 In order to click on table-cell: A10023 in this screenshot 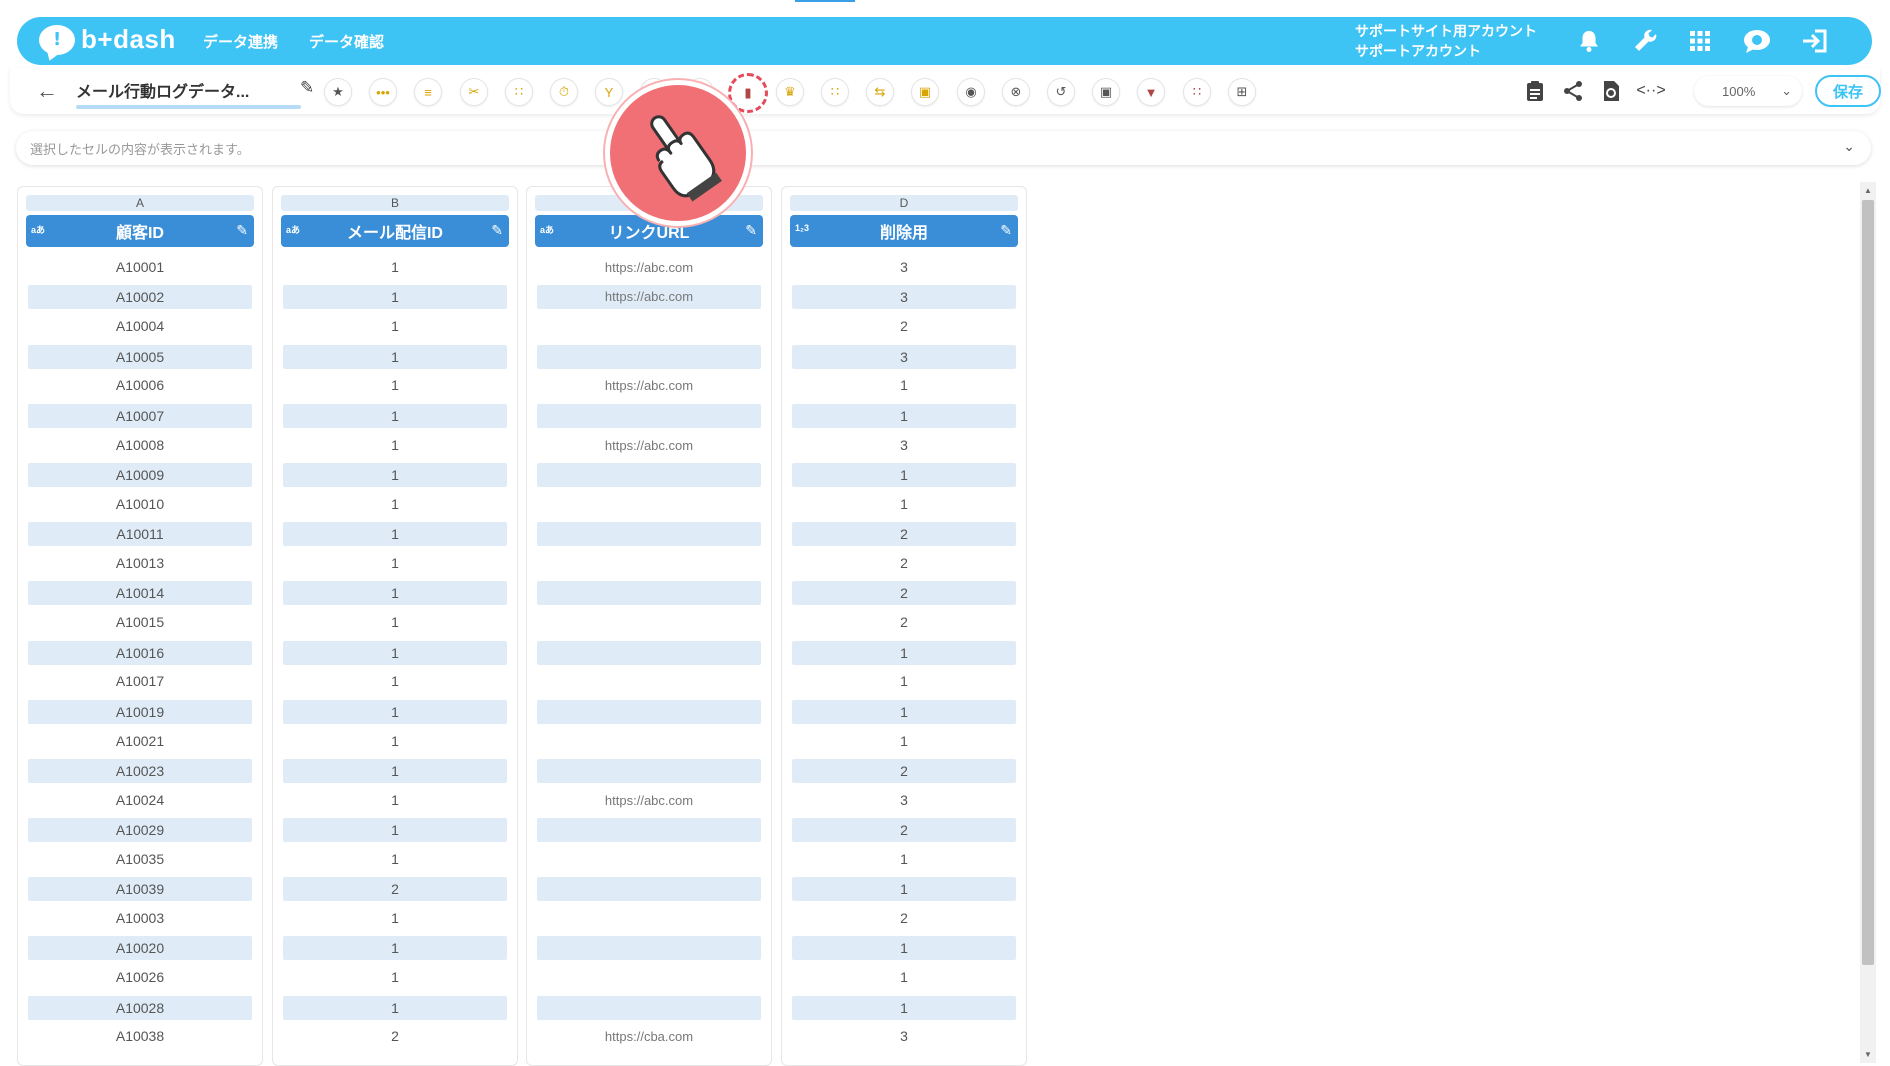, I will do `click(140, 770)`.